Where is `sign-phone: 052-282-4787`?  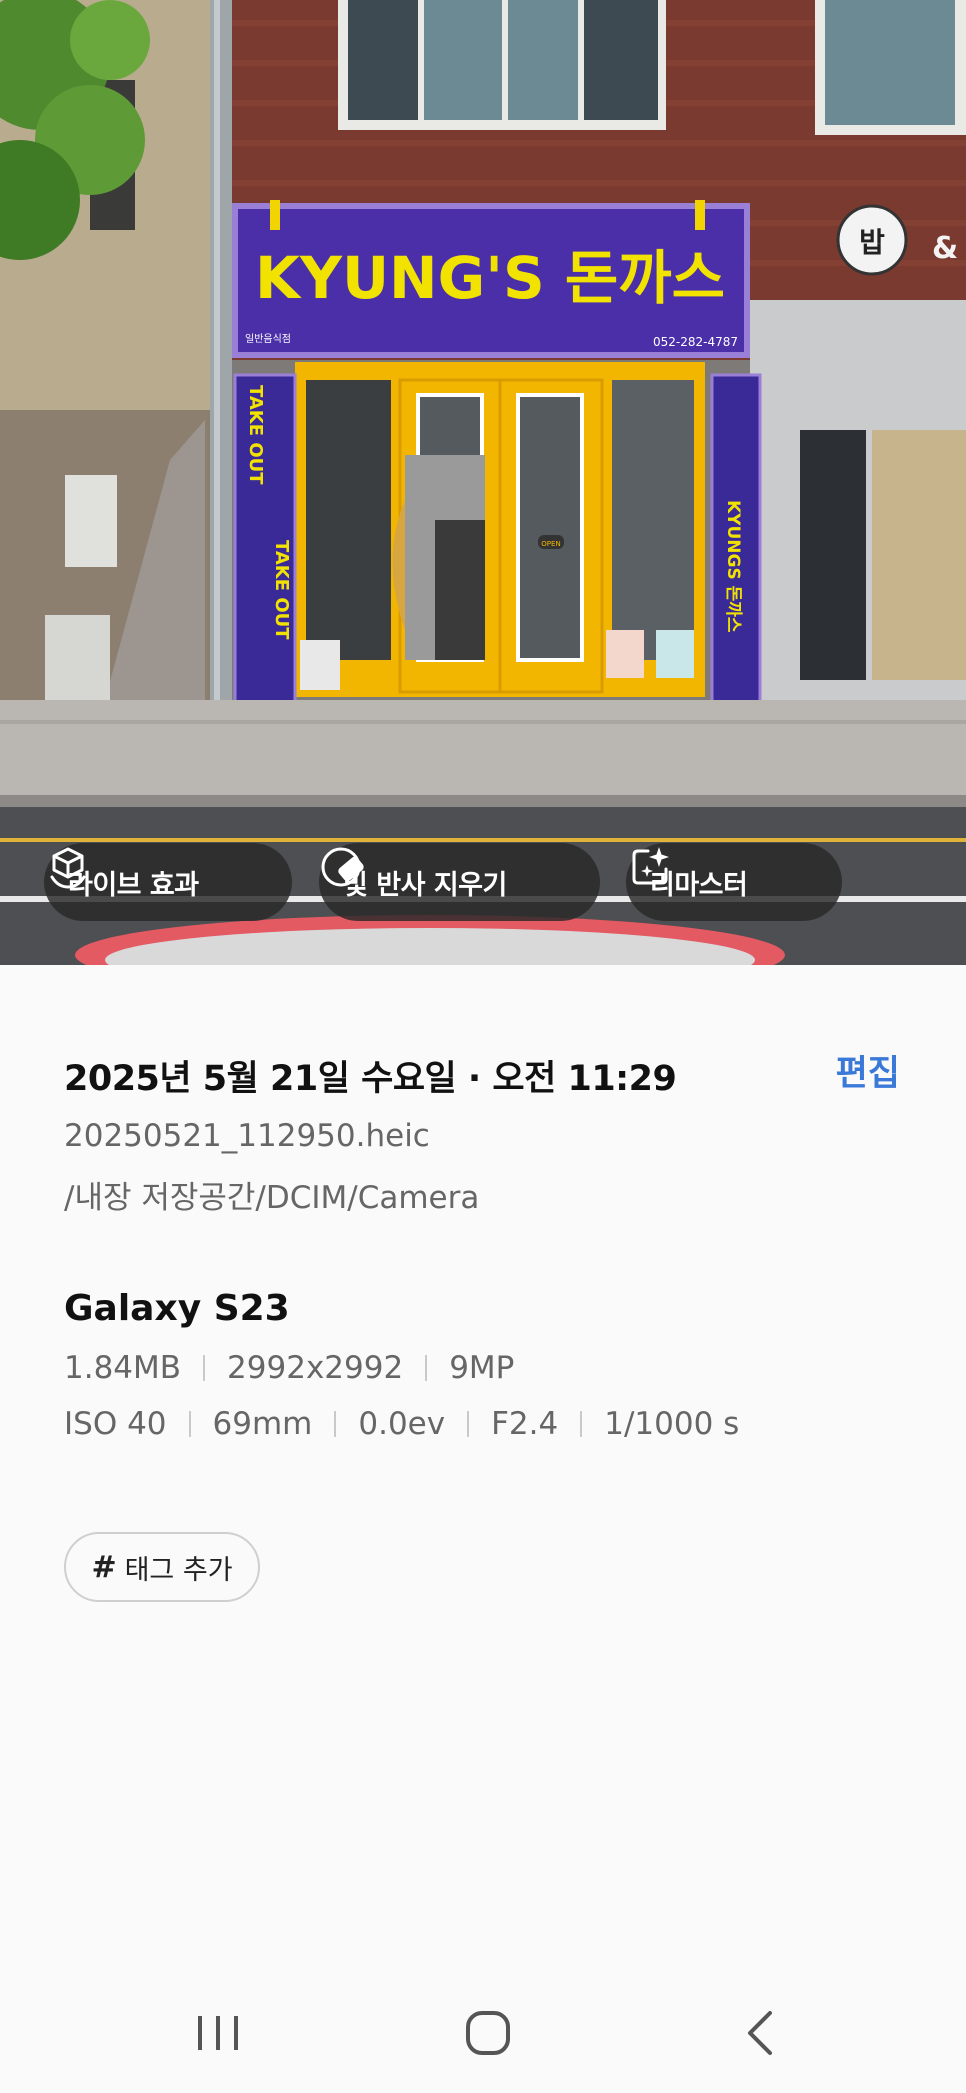 sign-phone: 052-282-4787 is located at coordinates (695, 342).